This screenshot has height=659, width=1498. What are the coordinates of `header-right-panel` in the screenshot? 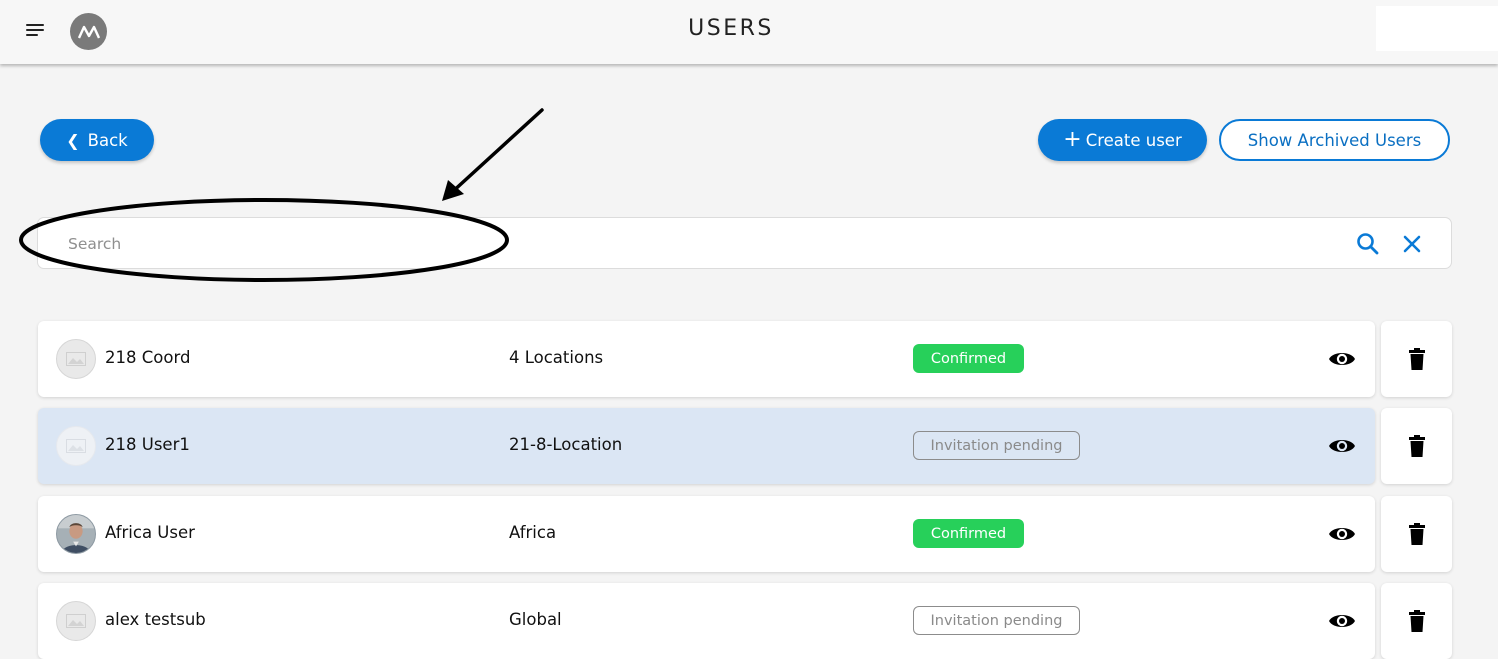 It's located at (1437, 28).